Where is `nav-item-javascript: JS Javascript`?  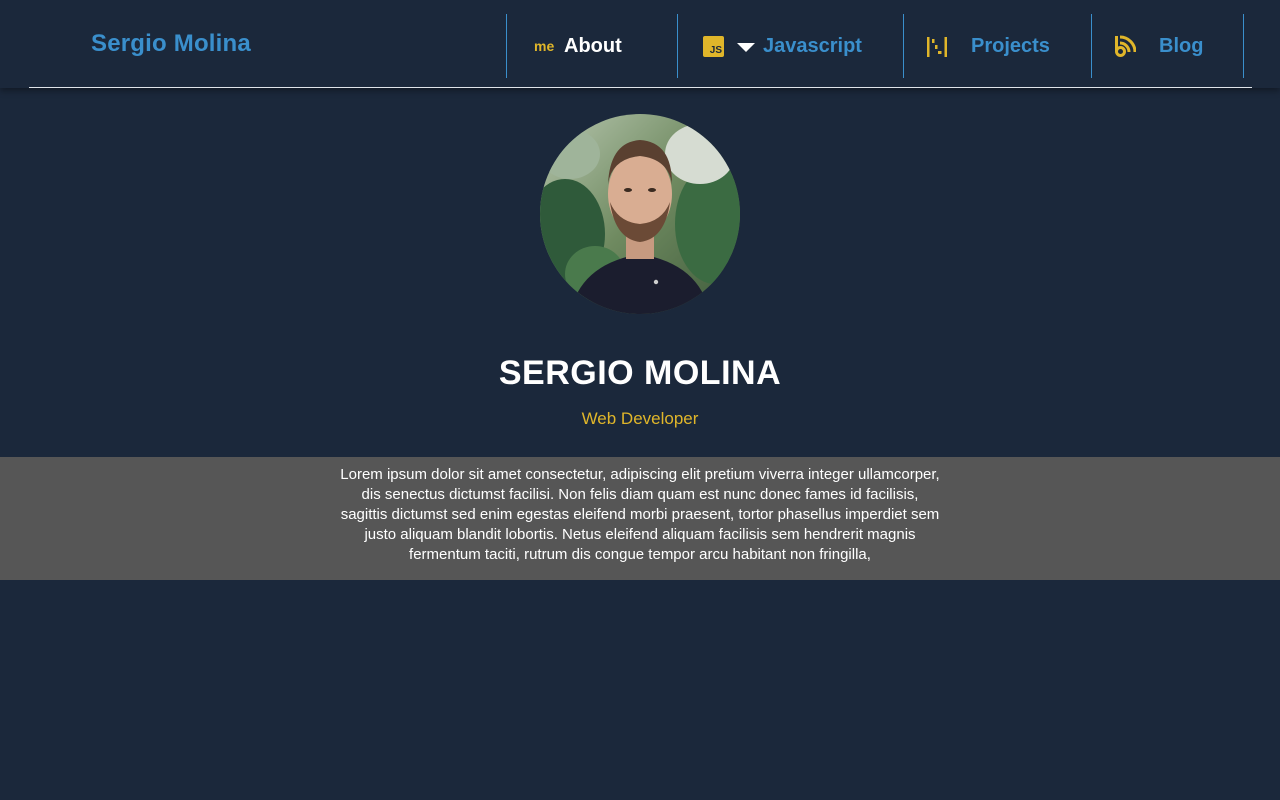 nav-item-javascript: JS Javascript is located at coordinates (790, 46).